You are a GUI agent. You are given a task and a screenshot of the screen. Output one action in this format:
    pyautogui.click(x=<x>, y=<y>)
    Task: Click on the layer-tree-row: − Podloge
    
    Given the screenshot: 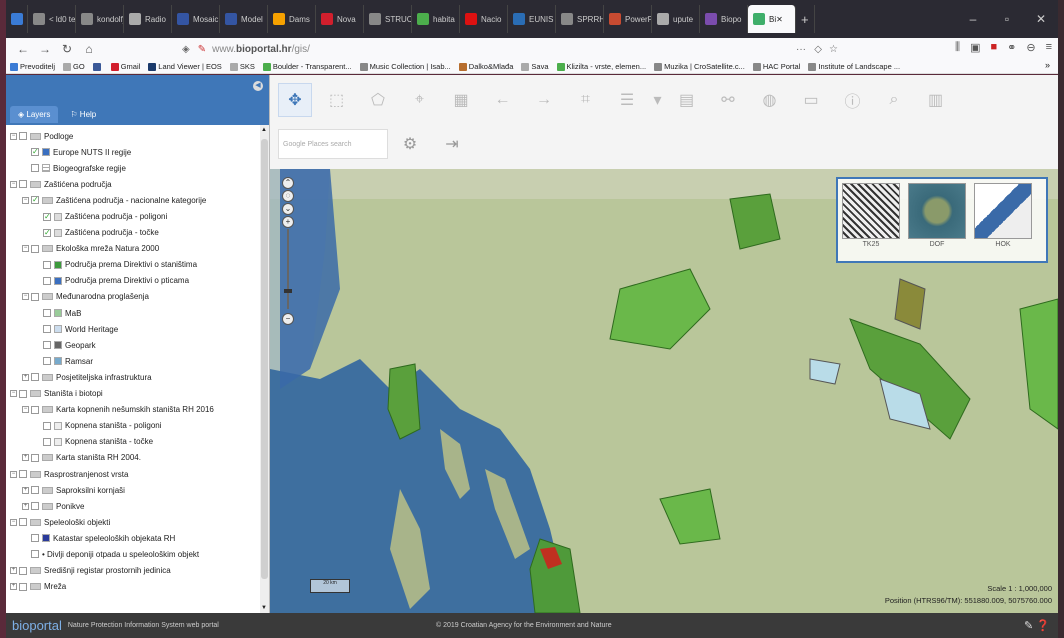 What is the action you would take?
    pyautogui.click(x=133, y=136)
    